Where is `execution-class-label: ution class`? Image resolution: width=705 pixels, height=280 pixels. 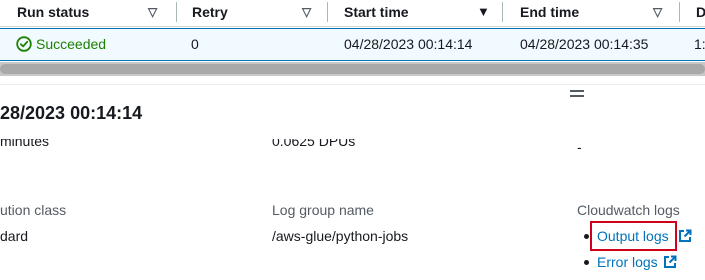 execution-class-label: ution class is located at coordinates (33, 210).